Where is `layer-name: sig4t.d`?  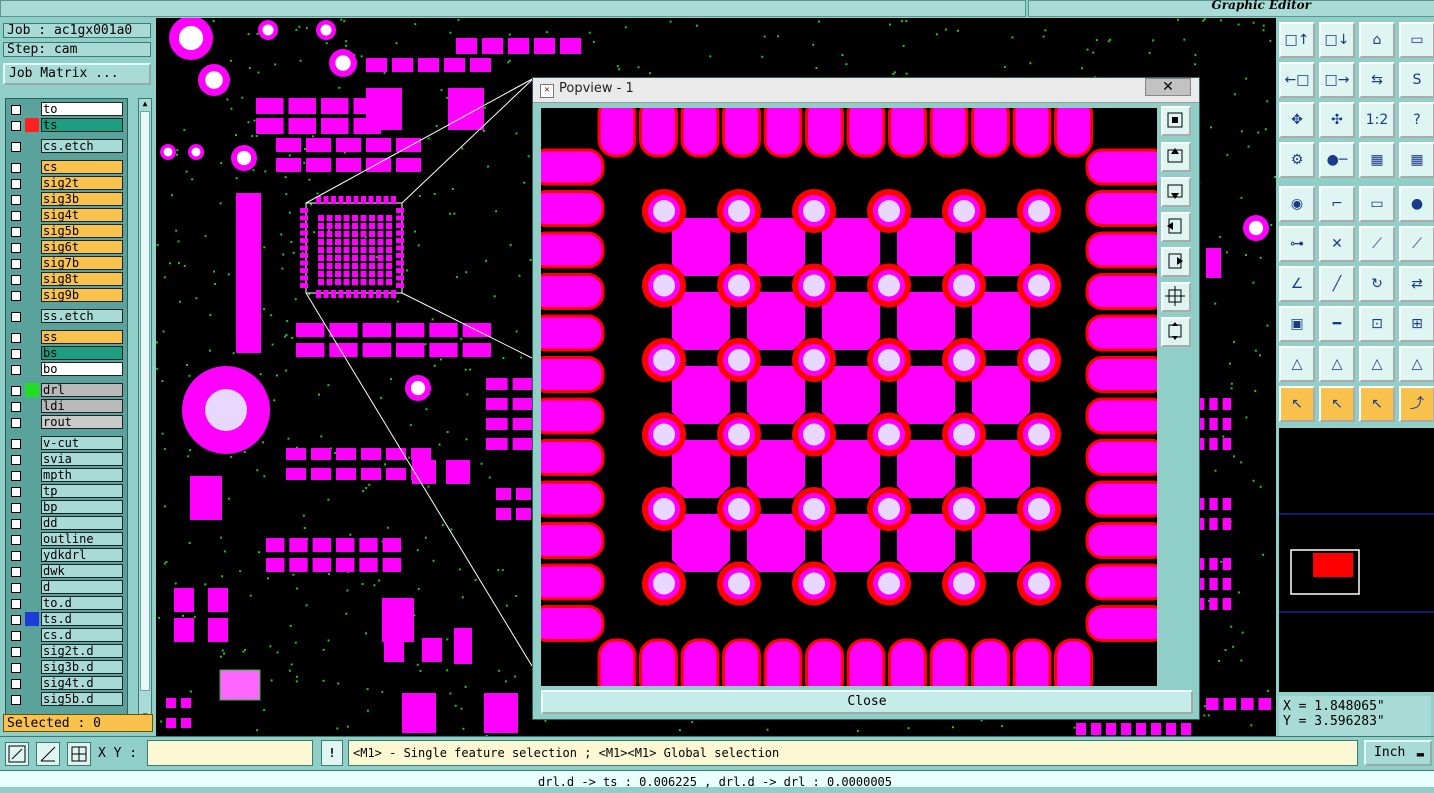
layer-name: sig4t.d is located at coordinates (82, 683).